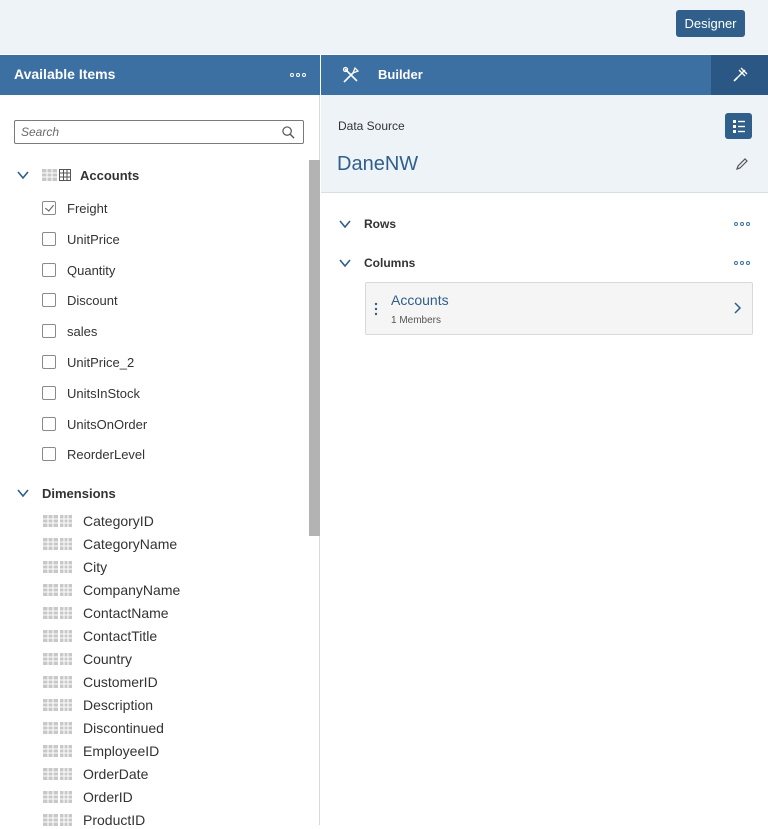 This screenshot has width=768, height=829. What do you see at coordinates (377, 164) in the screenshot?
I see `data-source-name: DaneNW` at bounding box center [377, 164].